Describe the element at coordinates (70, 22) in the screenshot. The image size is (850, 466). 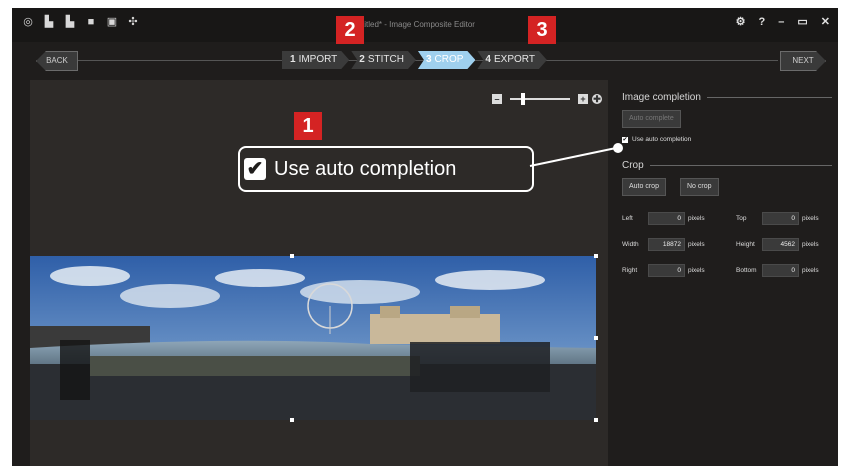
I see `save-icon: ▙` at that location.